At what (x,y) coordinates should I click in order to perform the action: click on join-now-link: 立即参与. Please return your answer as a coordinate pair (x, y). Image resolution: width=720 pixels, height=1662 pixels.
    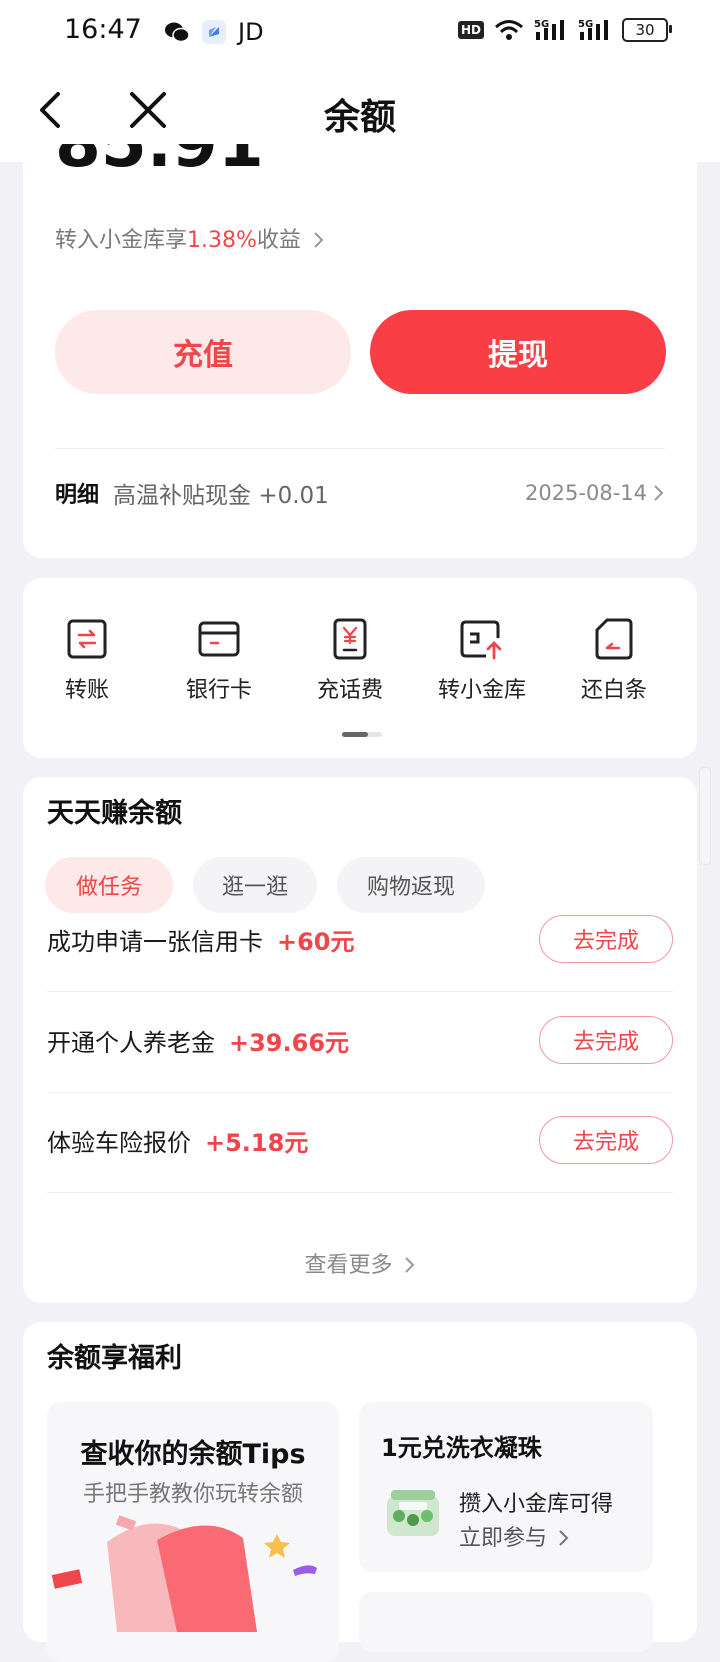
    Looking at the image, I should click on (514, 1536).